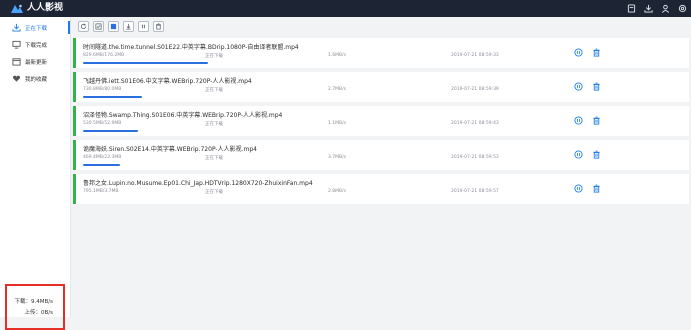 This screenshot has height=330, width=691. I want to click on arrow-down-icon, so click(128, 26).